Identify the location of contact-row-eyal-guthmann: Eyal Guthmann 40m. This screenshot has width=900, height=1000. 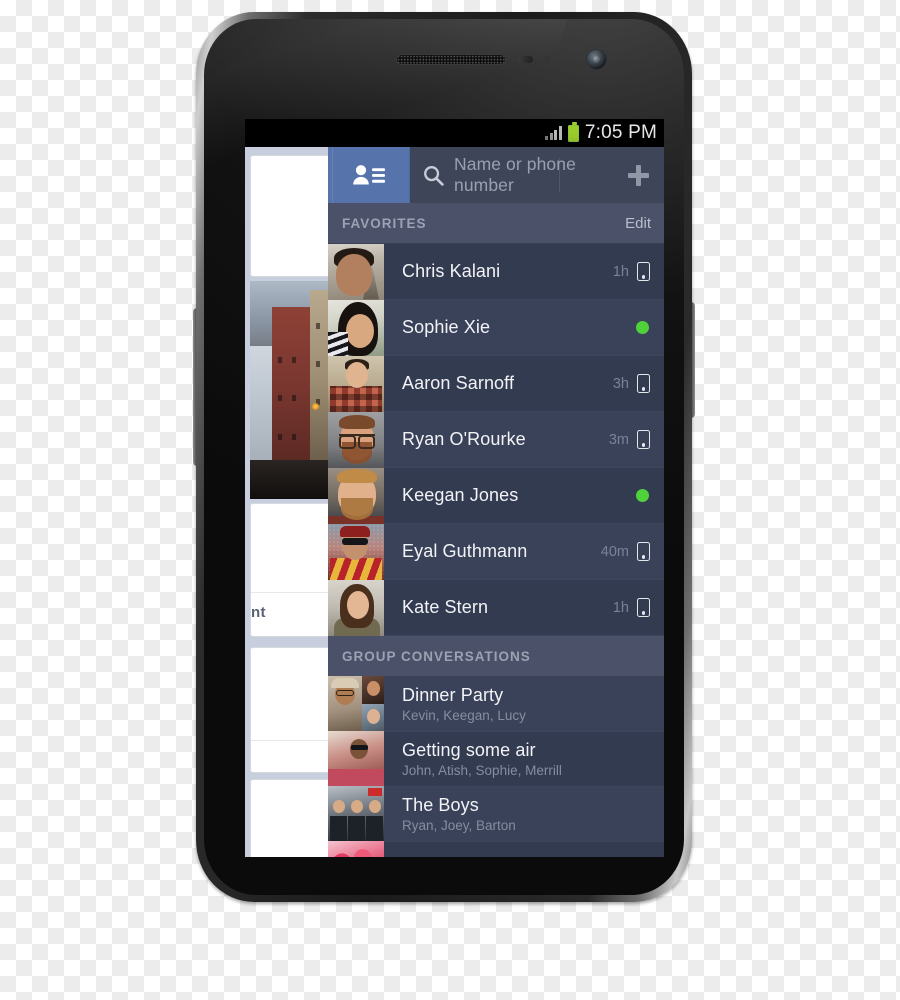
(496, 551).